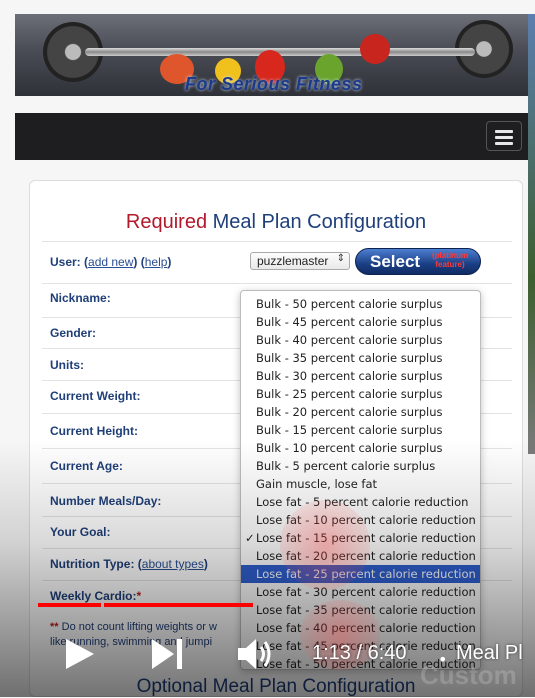 This screenshot has height=698, width=535. Describe the element at coordinates (139, 596) in the screenshot. I see `required-asterisk: *` at that location.